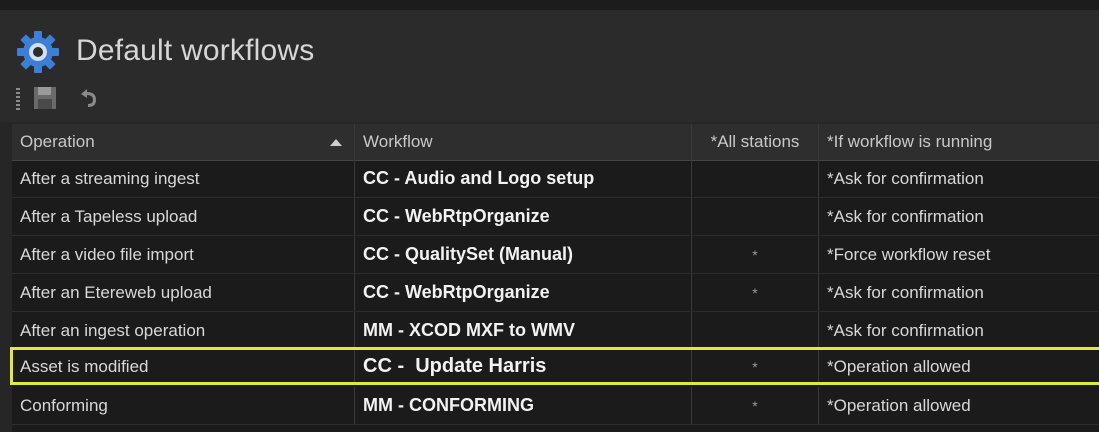 The image size is (1099, 432). Describe the element at coordinates (549, 5) in the screenshot. I see `top-strip` at that location.